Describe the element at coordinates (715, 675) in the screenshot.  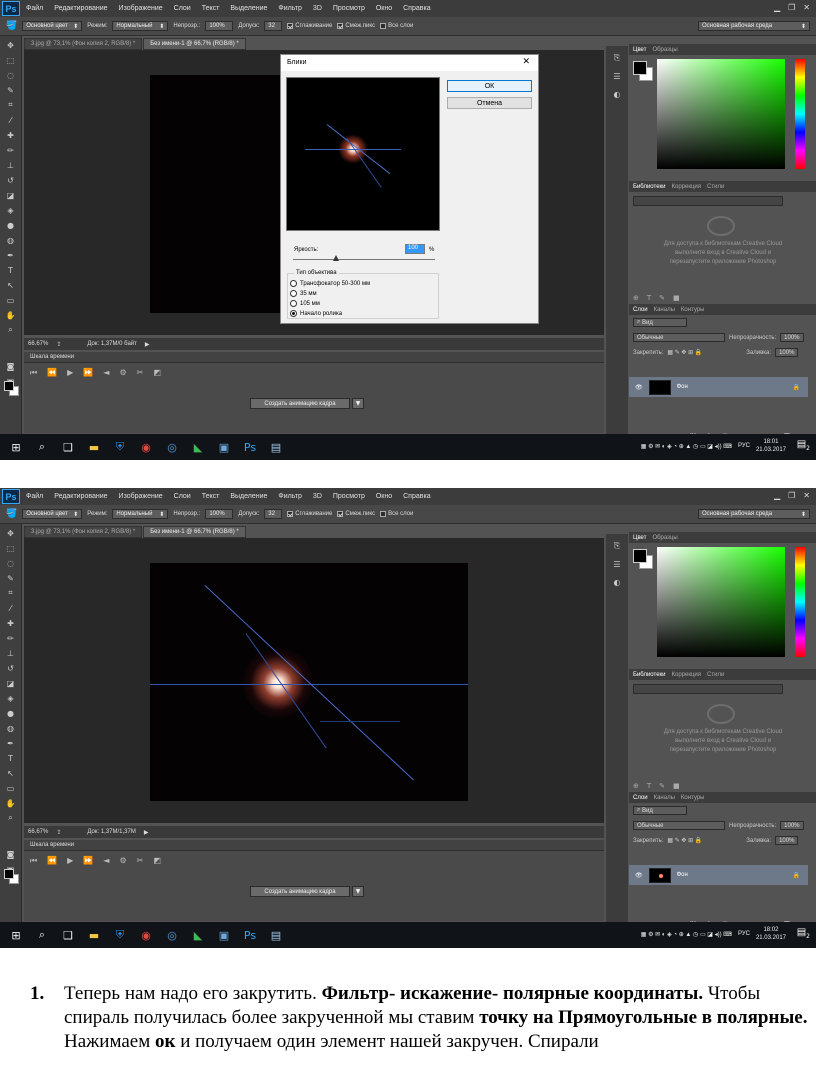
I see `tab-styles: Стили` at that location.